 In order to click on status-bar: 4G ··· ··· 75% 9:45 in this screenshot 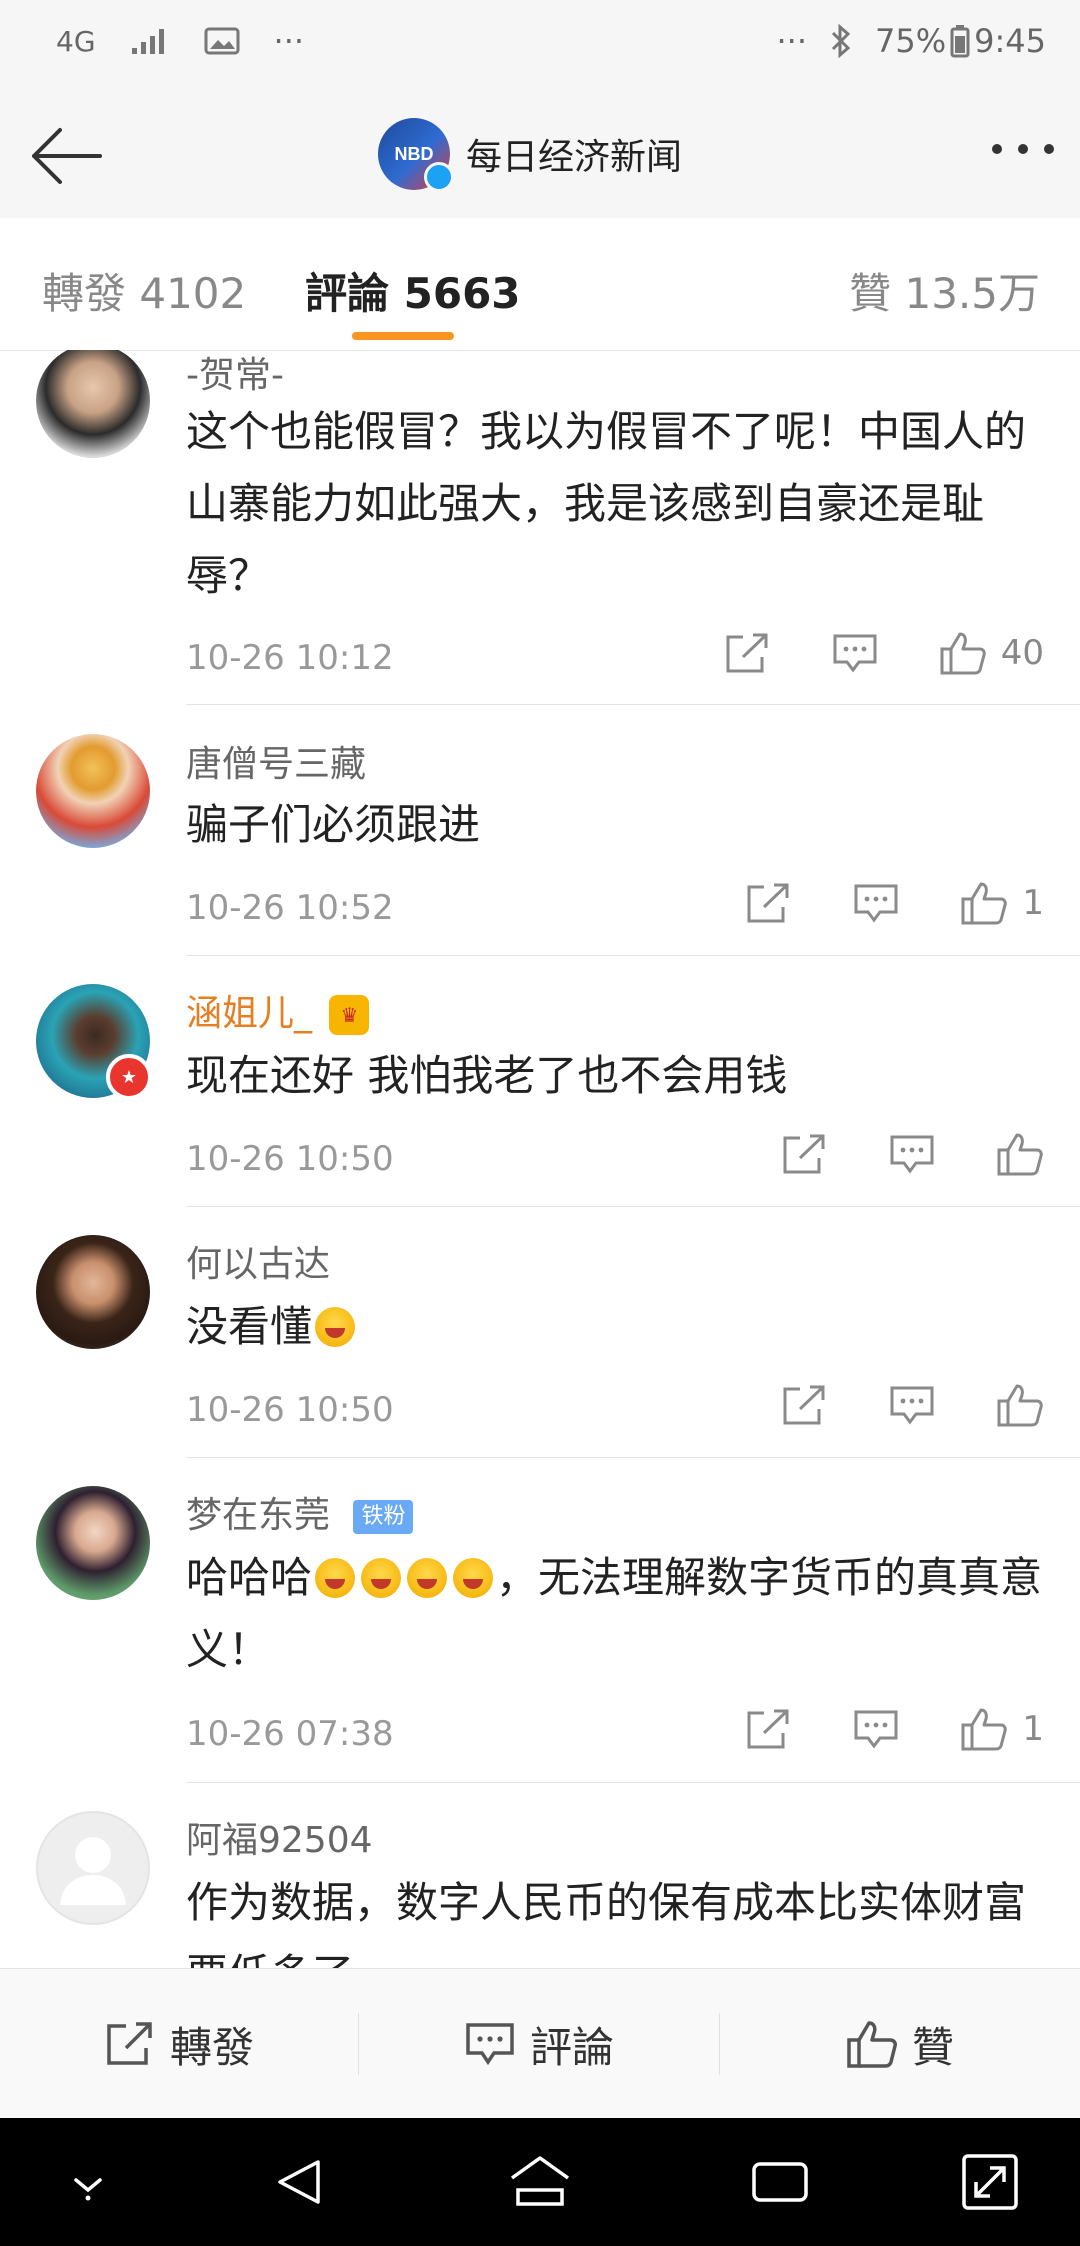, I will do `click(540, 46)`.